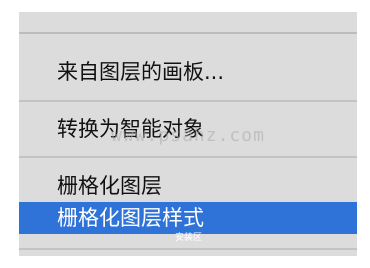 The height and width of the screenshot is (268, 370). What do you see at coordinates (188, 218) in the screenshot?
I see `menu-item-rasterize-layer-style: 栅格化图层样式` at bounding box center [188, 218].